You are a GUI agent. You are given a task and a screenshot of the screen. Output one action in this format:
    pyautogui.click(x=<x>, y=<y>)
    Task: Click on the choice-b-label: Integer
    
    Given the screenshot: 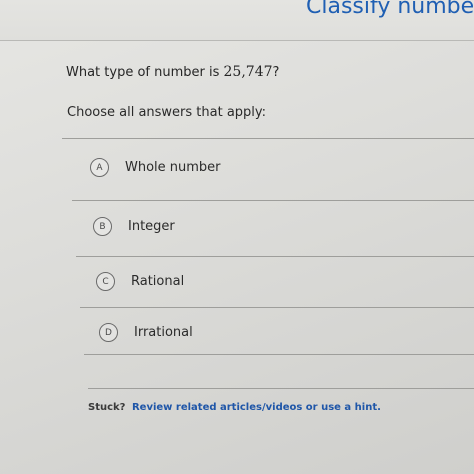 What is the action you would take?
    pyautogui.click(x=151, y=226)
    